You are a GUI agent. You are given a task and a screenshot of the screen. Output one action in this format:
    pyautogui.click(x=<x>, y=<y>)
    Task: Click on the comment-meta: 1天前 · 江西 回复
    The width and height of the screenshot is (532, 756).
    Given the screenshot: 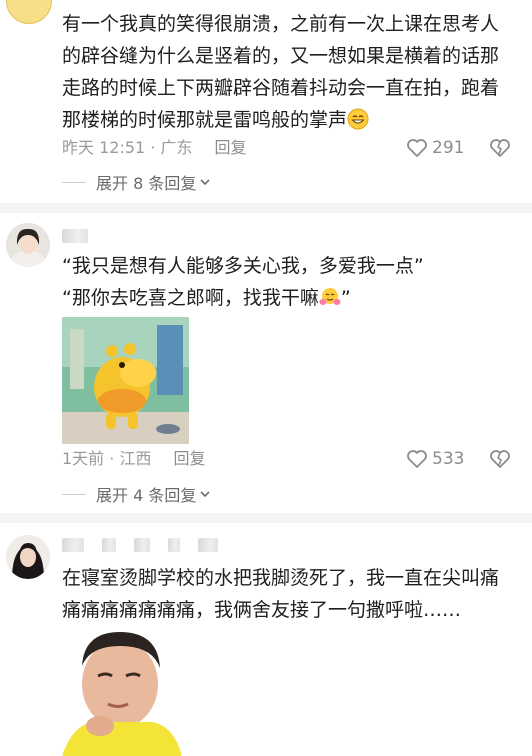 What is the action you would take?
    pyautogui.click(x=134, y=458)
    